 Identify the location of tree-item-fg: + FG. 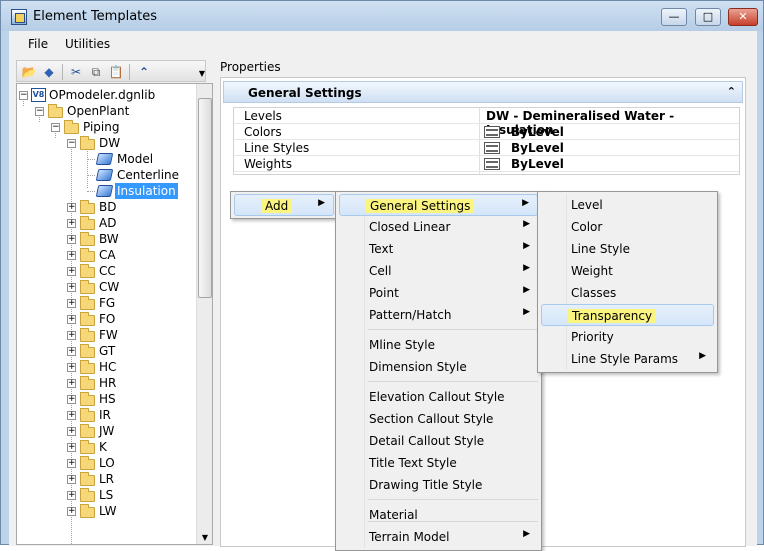
(127, 303).